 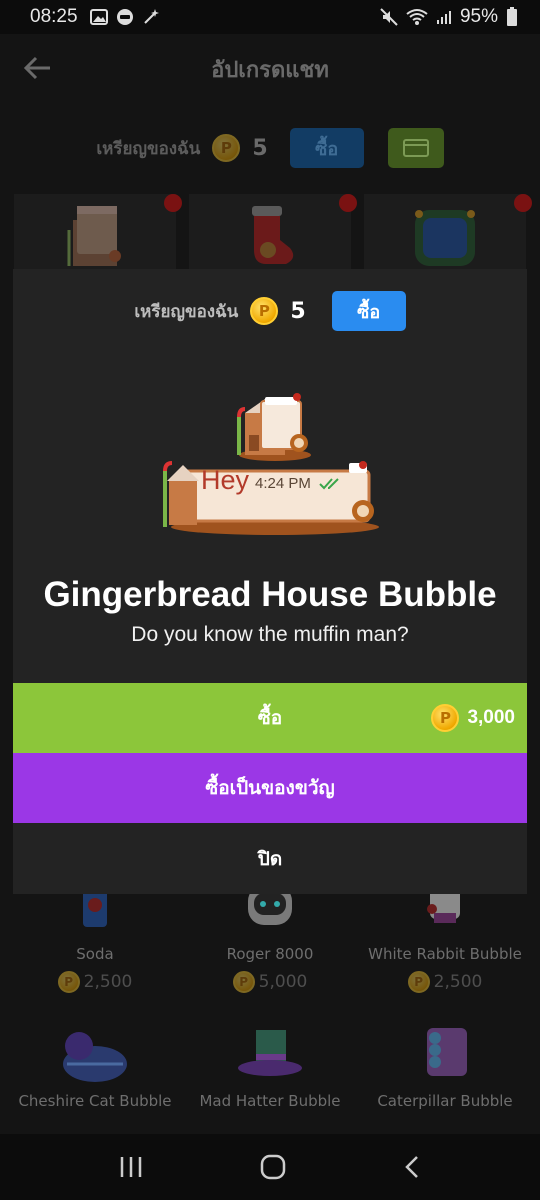 What do you see at coordinates (270, 858) in the screenshot?
I see `close-button: ปิด` at bounding box center [270, 858].